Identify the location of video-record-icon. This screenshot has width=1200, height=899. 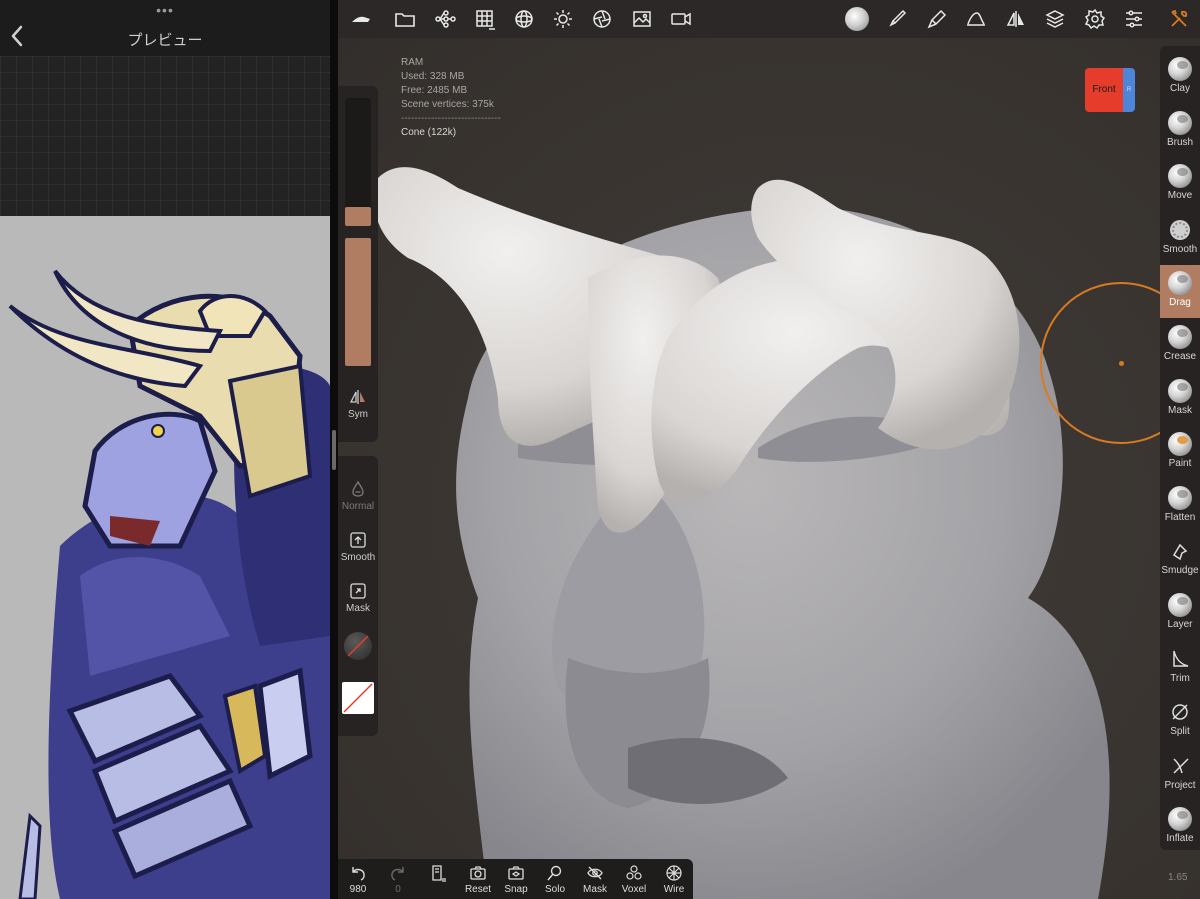
(681, 19).